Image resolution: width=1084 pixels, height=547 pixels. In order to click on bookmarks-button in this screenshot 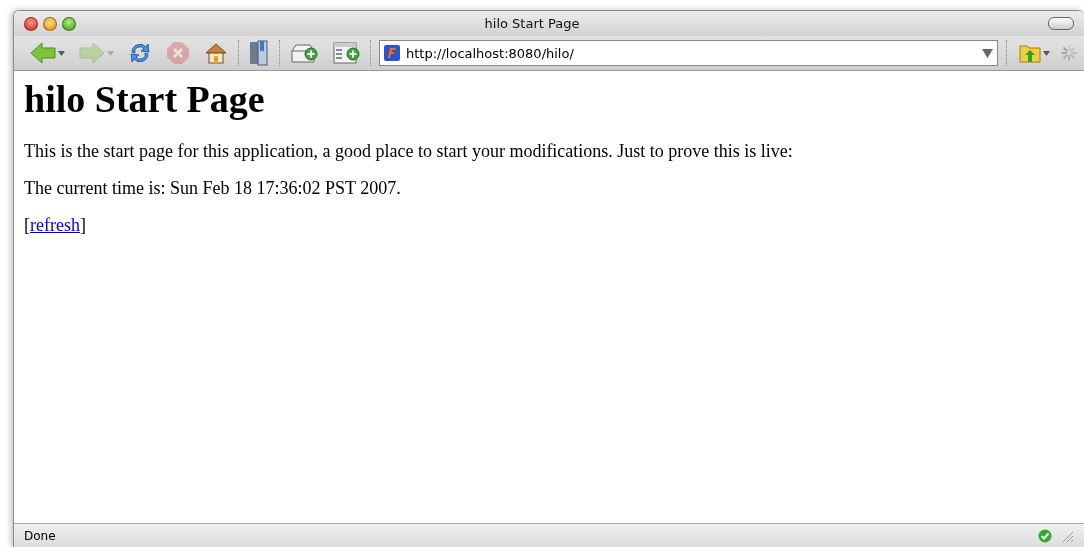, I will do `click(259, 53)`.